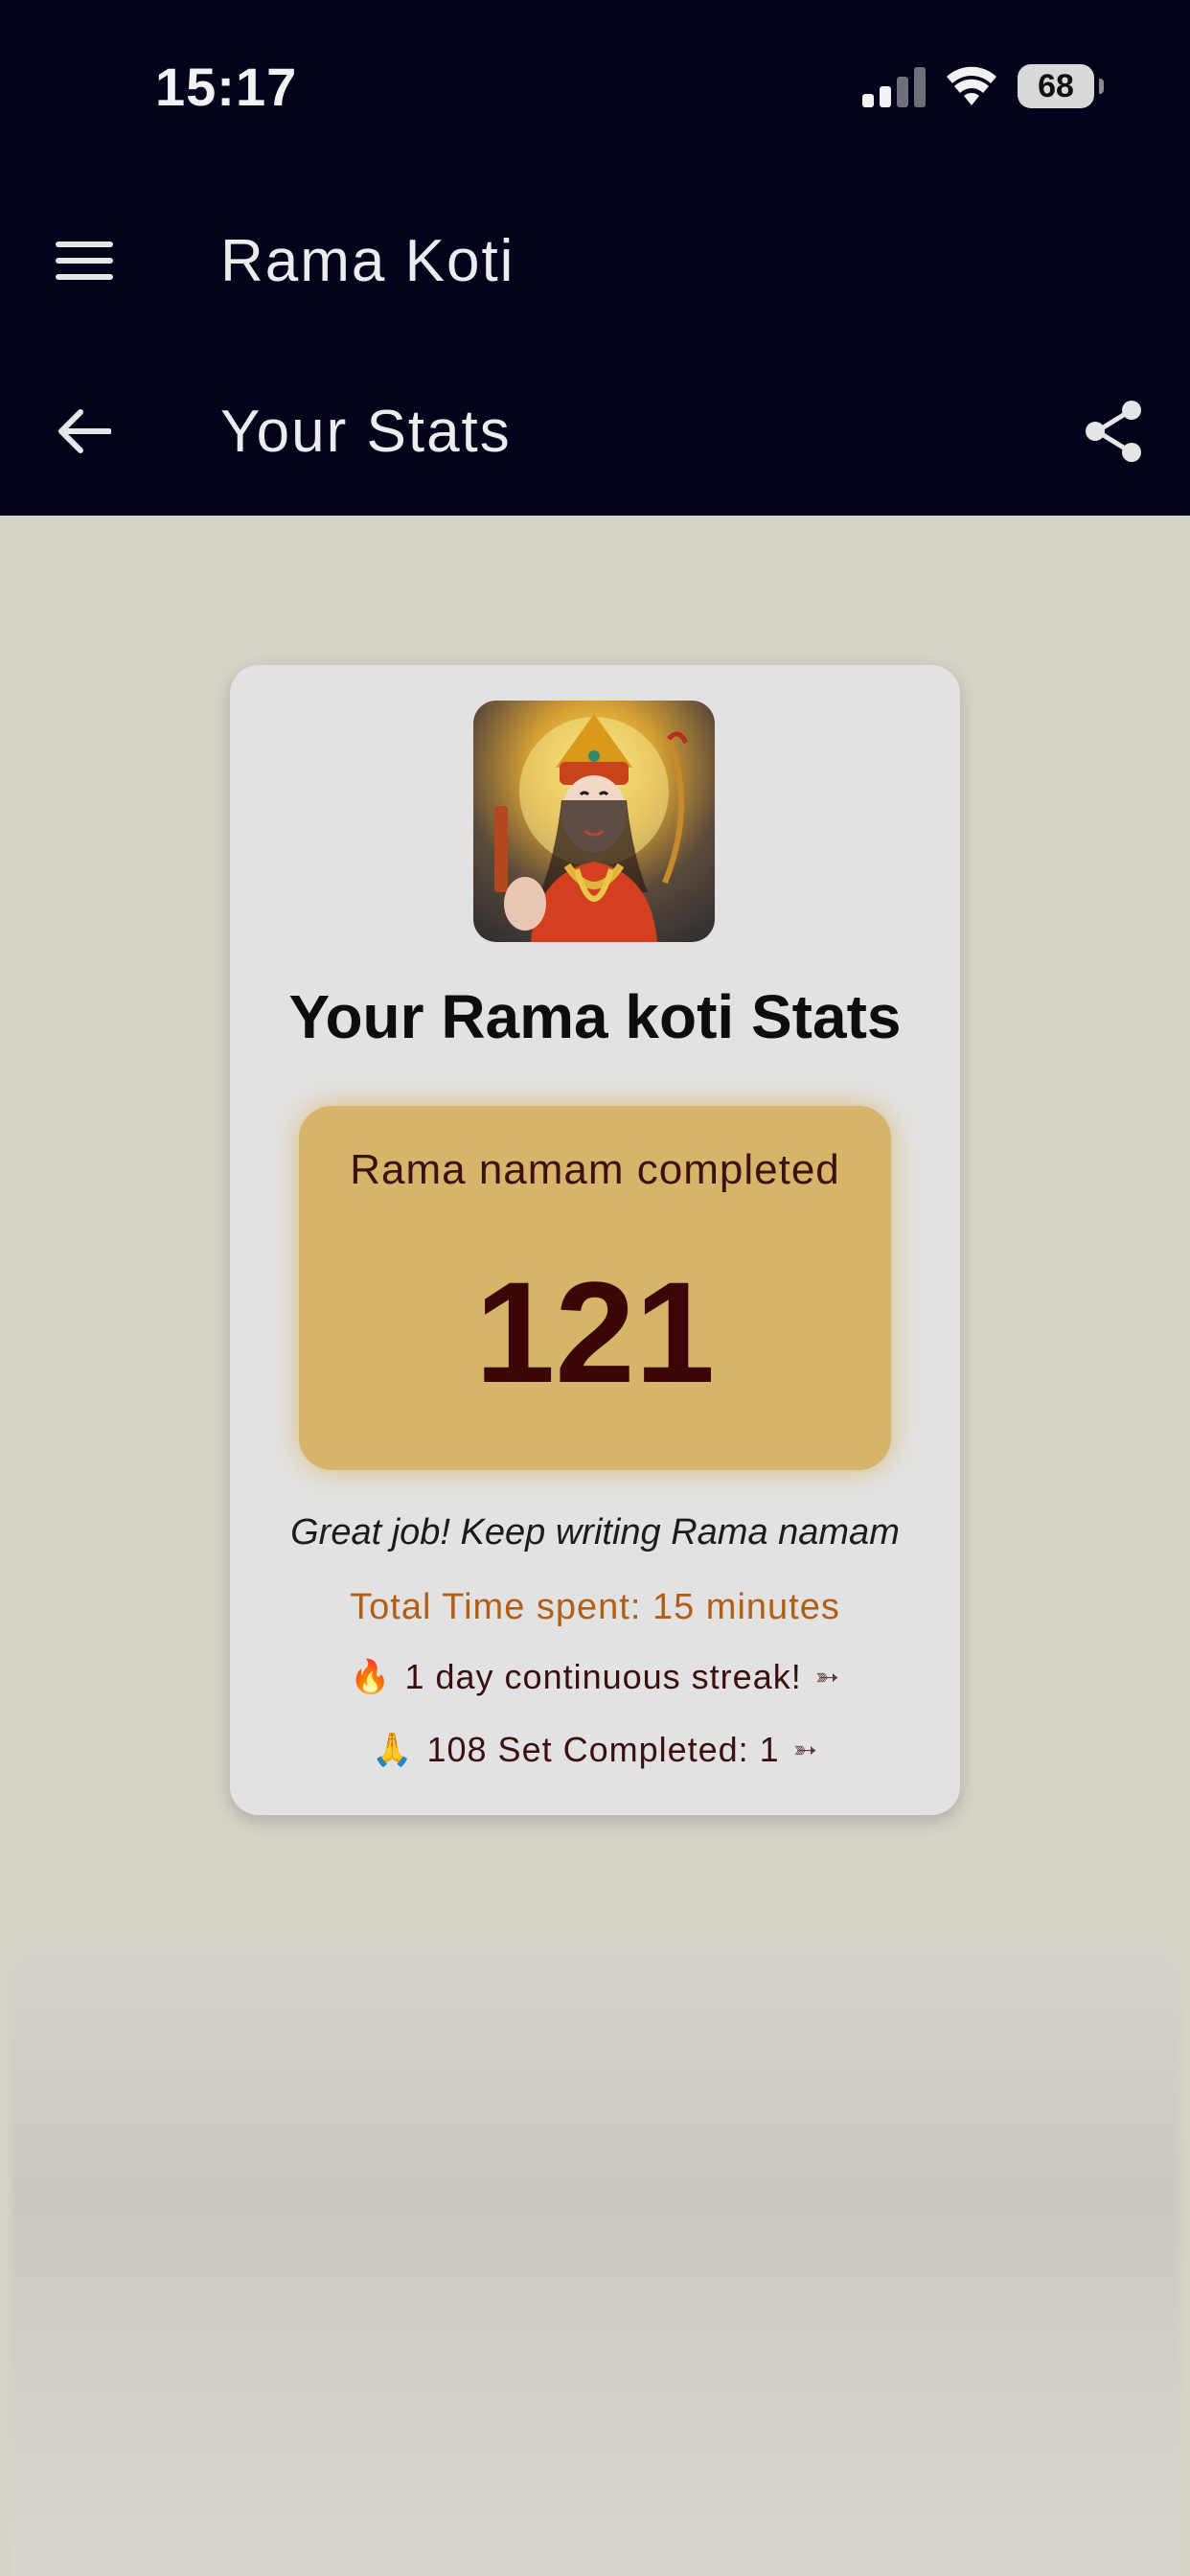 The width and height of the screenshot is (1190, 2576). I want to click on app-bar: Rama Koti, so click(595, 261).